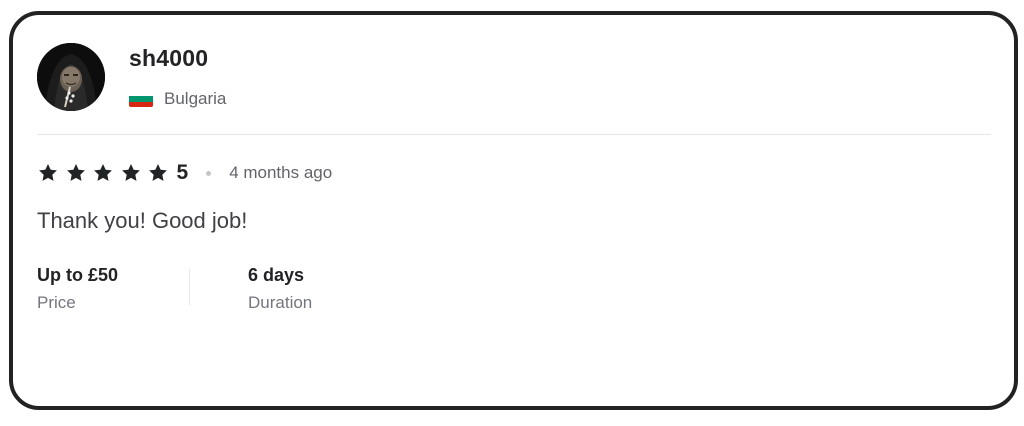  What do you see at coordinates (276, 275) in the screenshot?
I see `duration-value: 6 days` at bounding box center [276, 275].